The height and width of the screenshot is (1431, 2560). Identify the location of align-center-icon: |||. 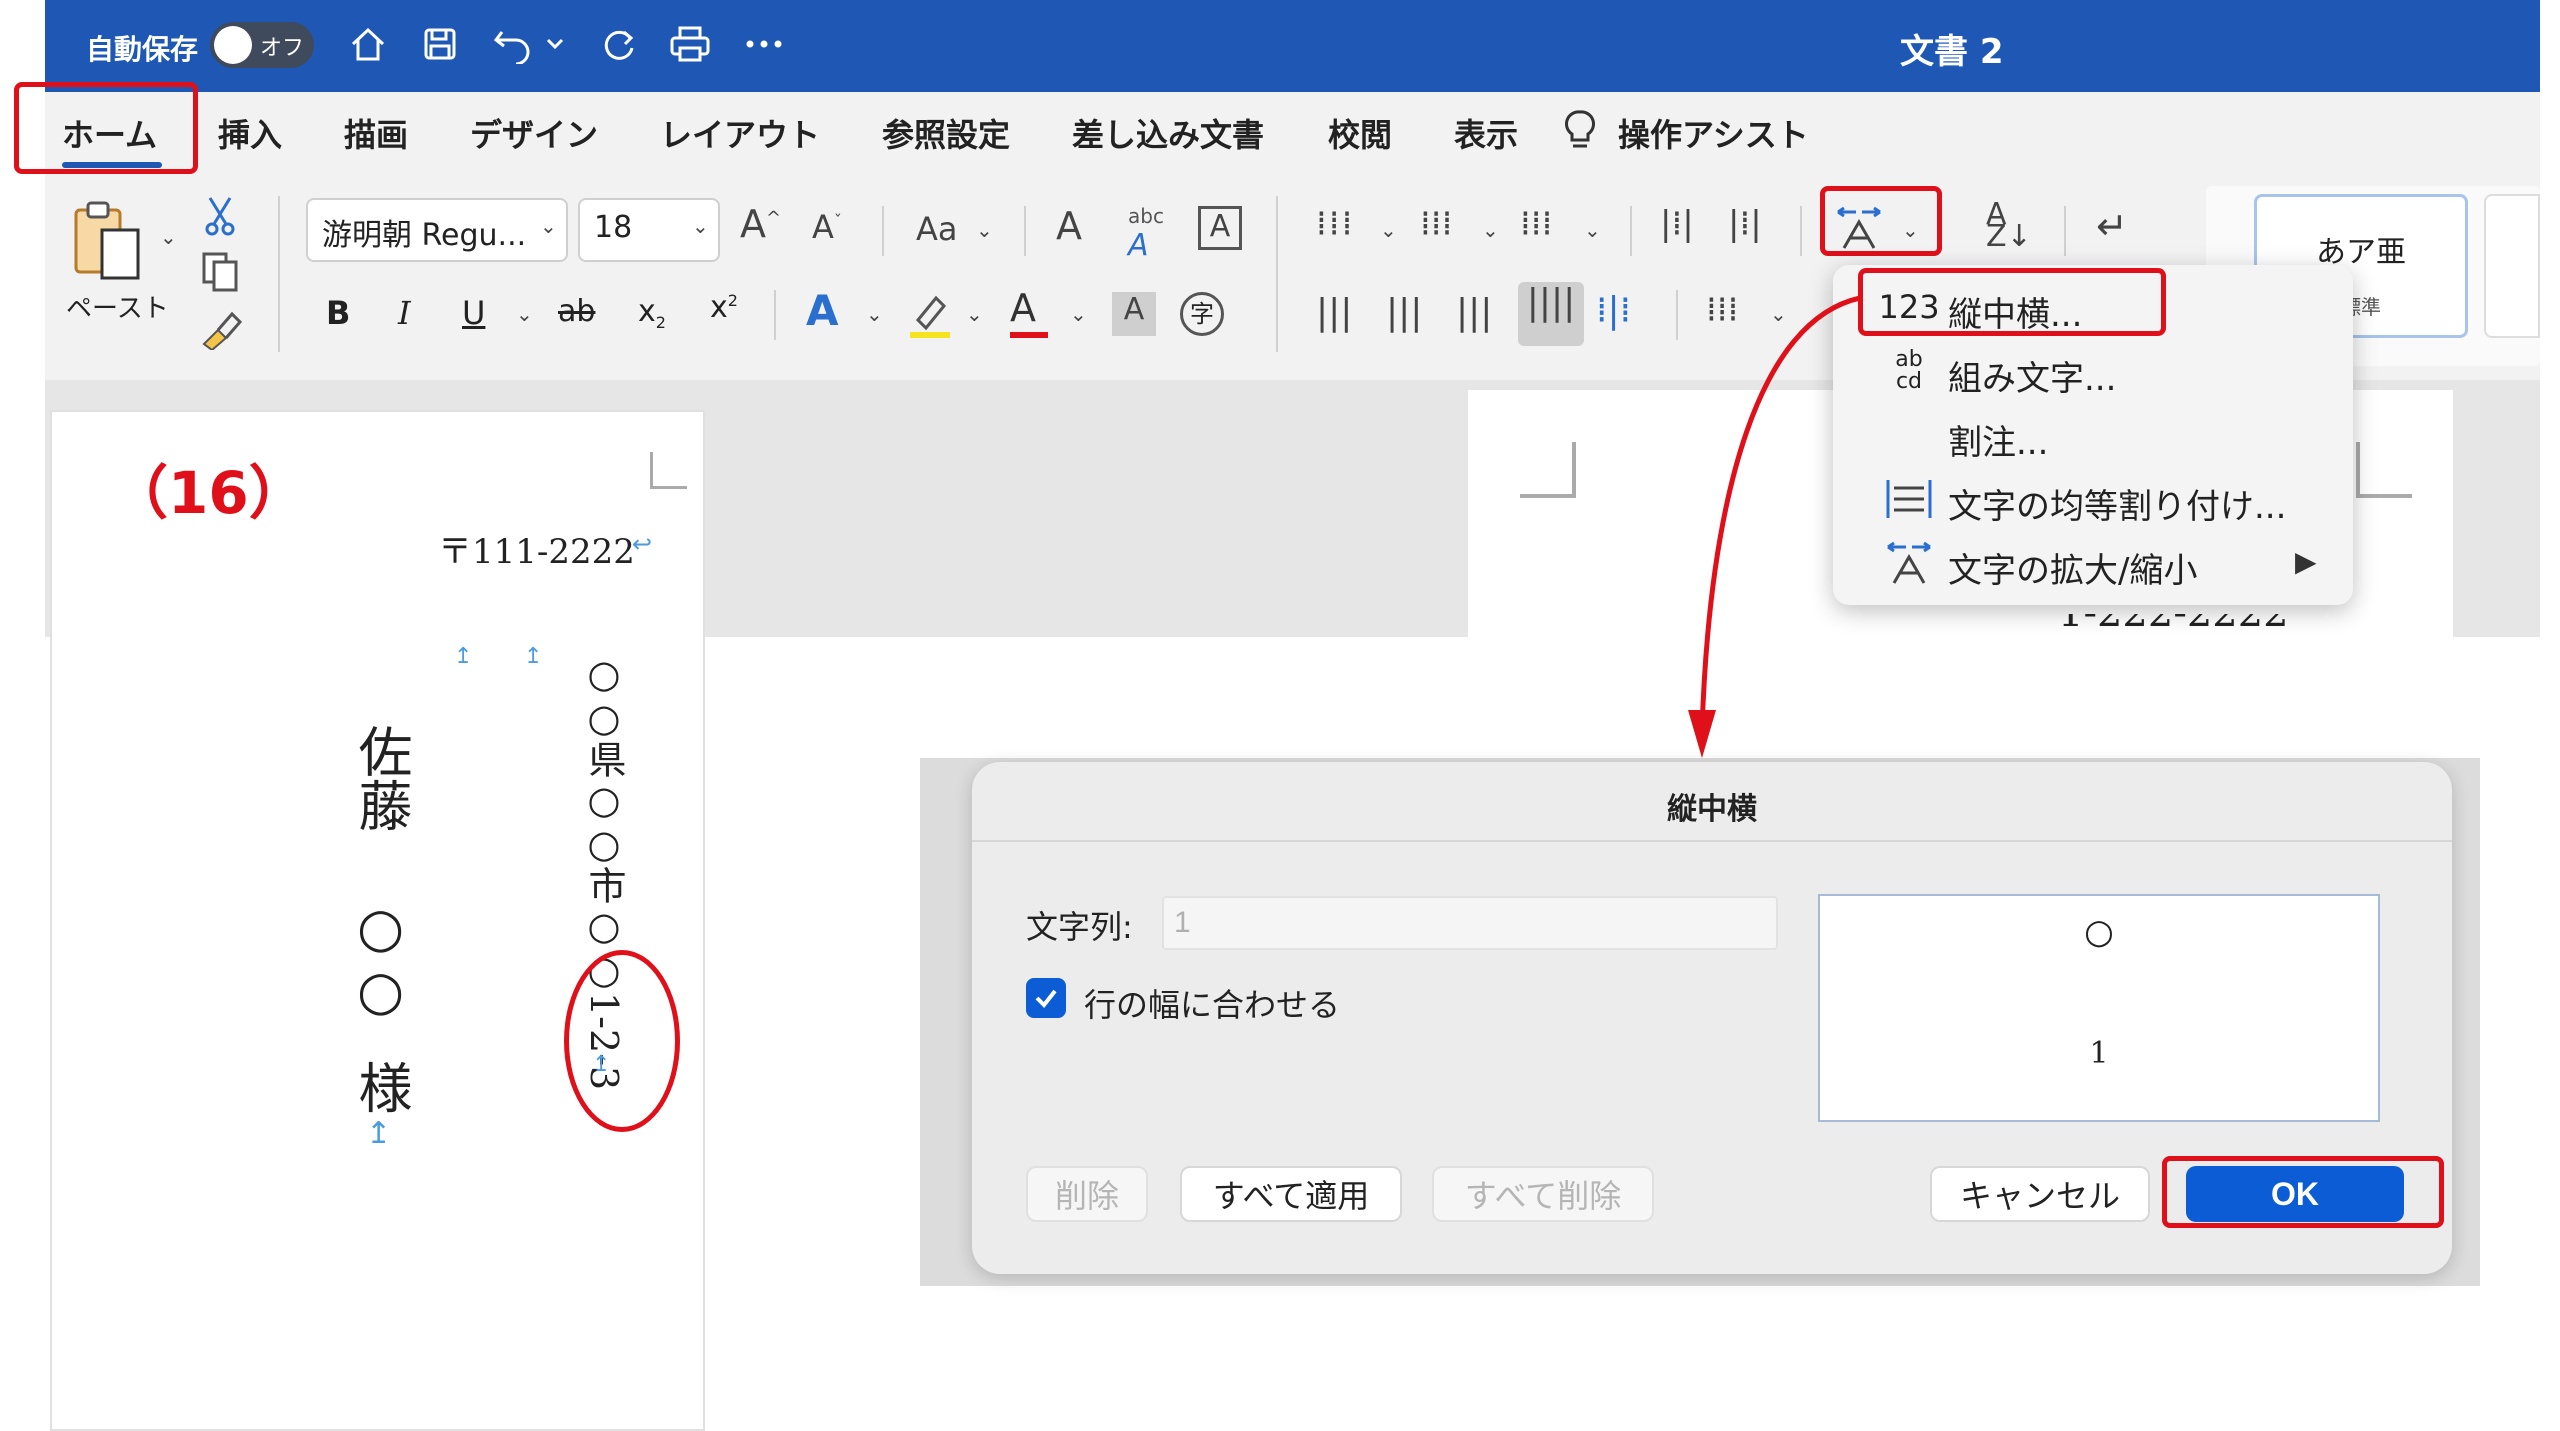
(1404, 312).